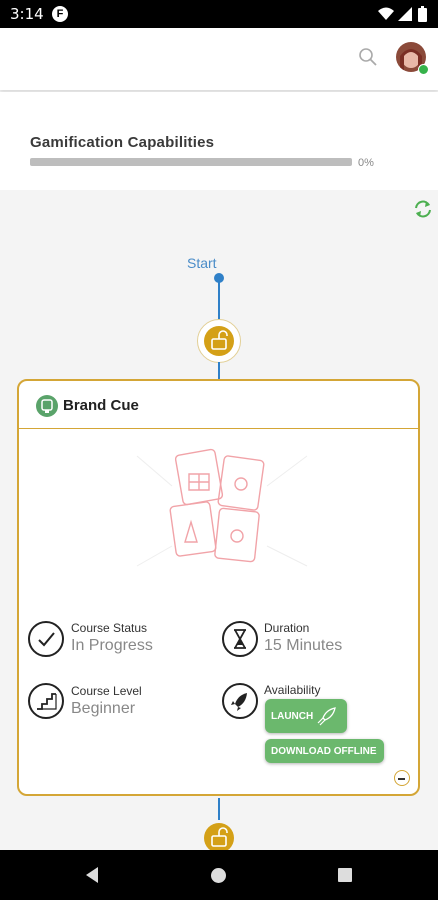  Describe the element at coordinates (106, 691) in the screenshot. I see `course-level-label: Course Level` at that location.